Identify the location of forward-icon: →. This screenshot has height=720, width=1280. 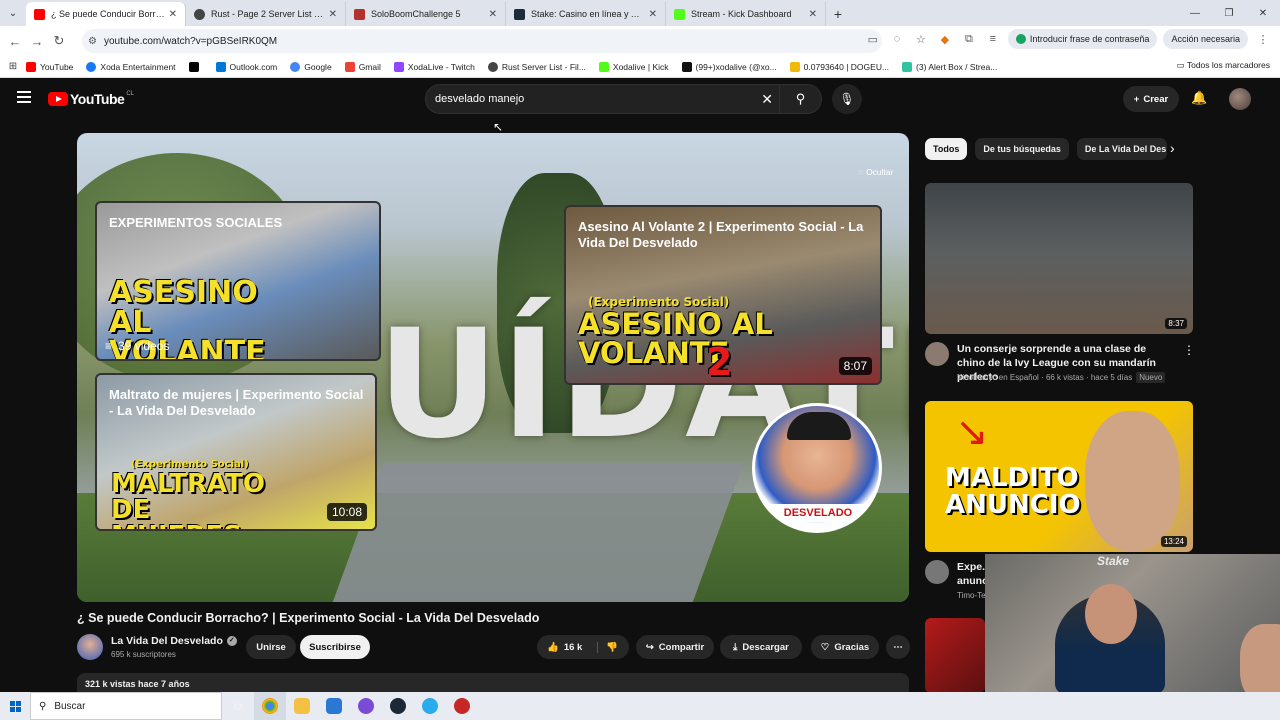
(37, 41).